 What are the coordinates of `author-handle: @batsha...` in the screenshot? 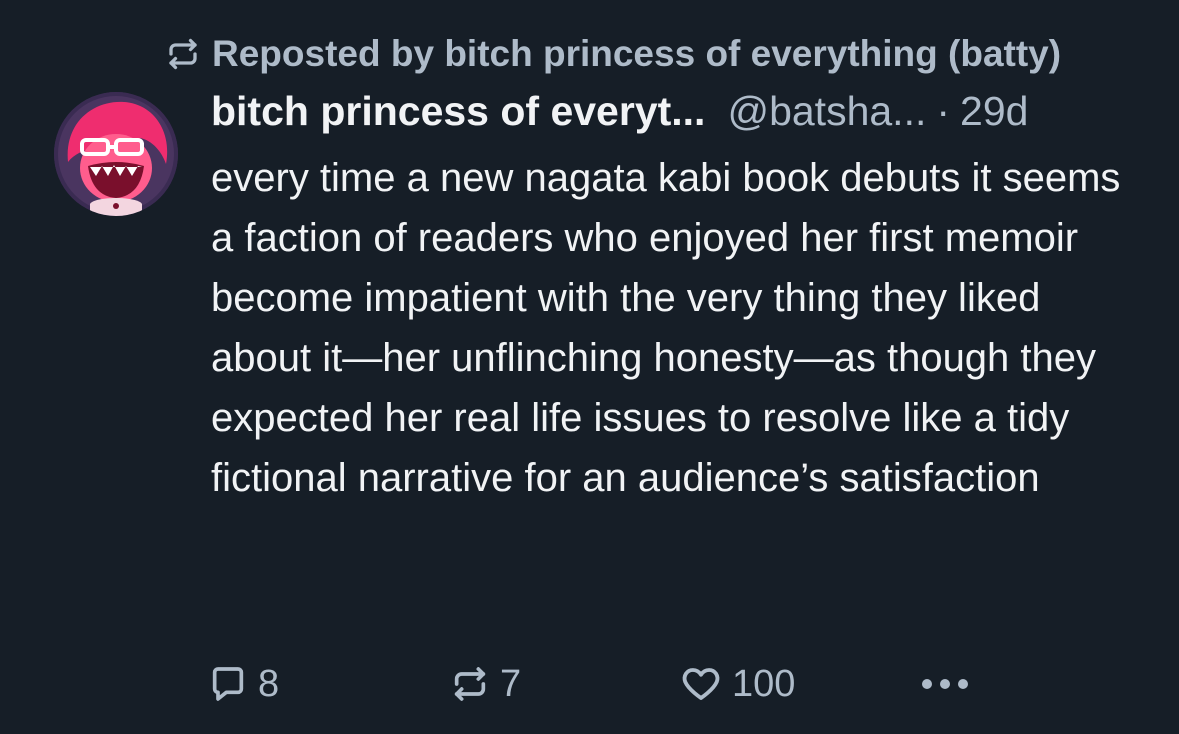 It's located at (826, 111).